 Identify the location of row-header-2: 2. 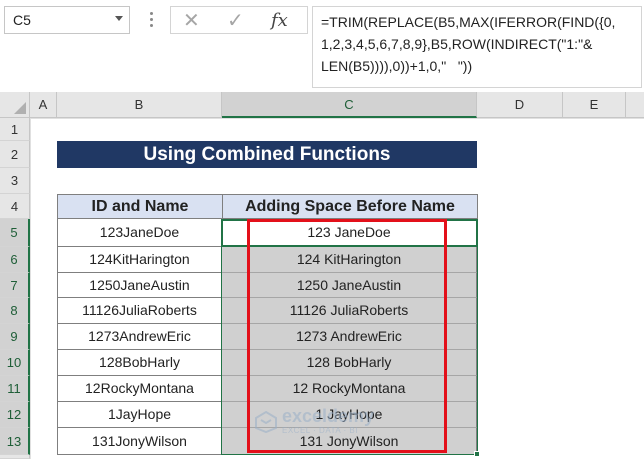
(15, 154).